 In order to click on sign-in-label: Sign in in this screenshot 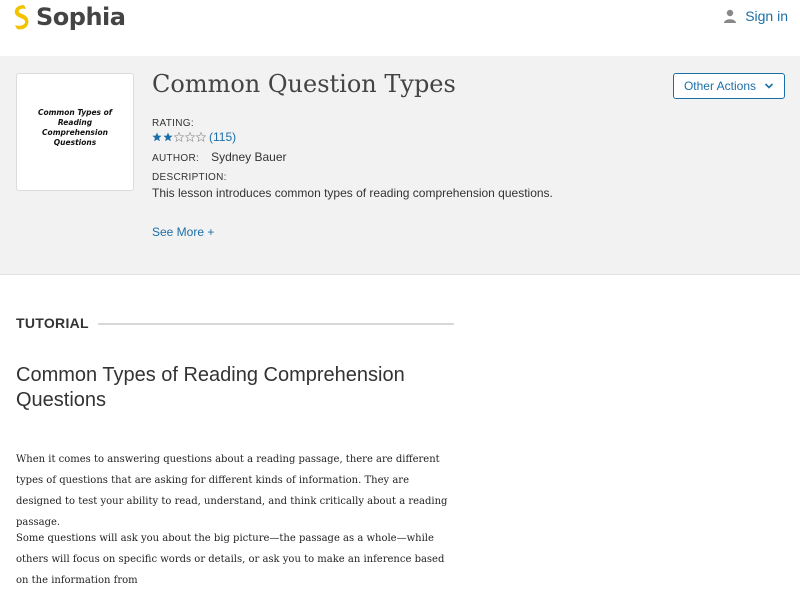, I will do `click(766, 16)`.